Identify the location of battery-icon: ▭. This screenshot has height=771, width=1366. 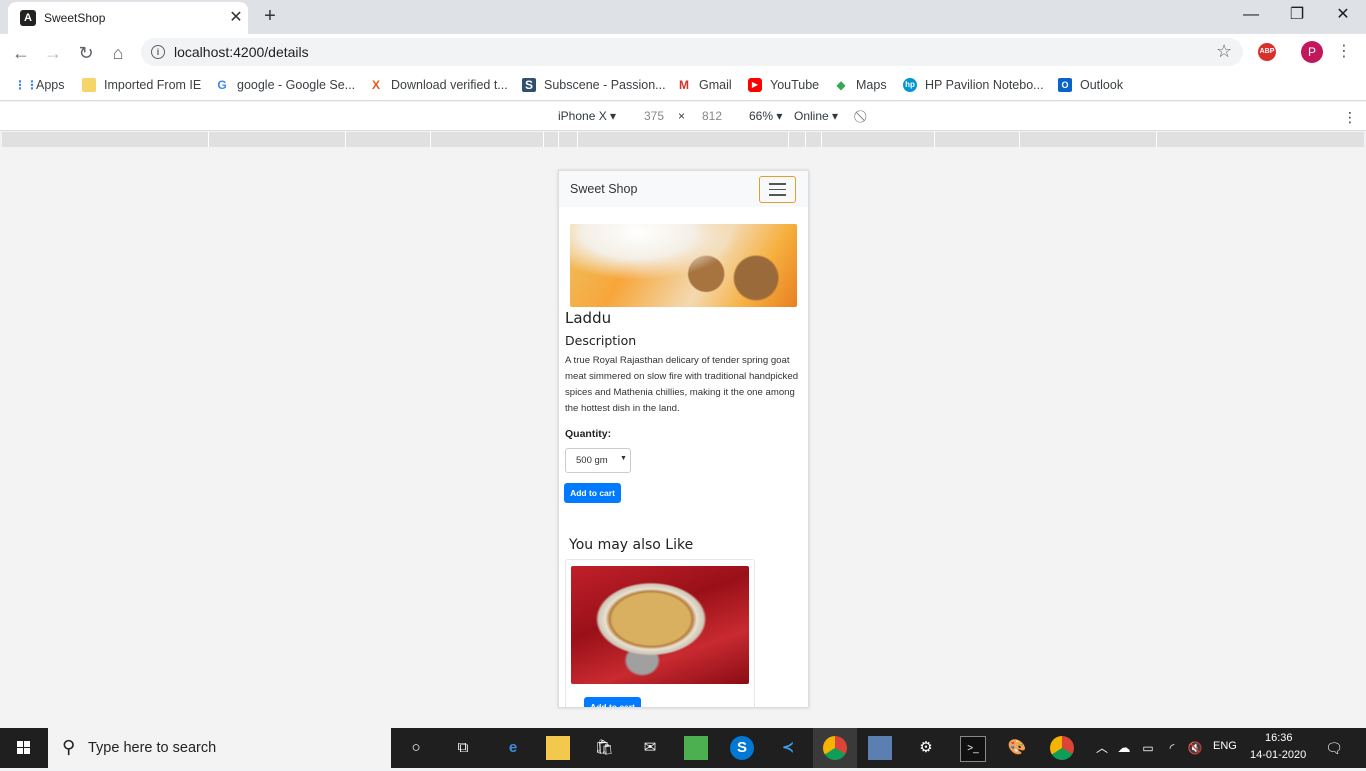
(1148, 748).